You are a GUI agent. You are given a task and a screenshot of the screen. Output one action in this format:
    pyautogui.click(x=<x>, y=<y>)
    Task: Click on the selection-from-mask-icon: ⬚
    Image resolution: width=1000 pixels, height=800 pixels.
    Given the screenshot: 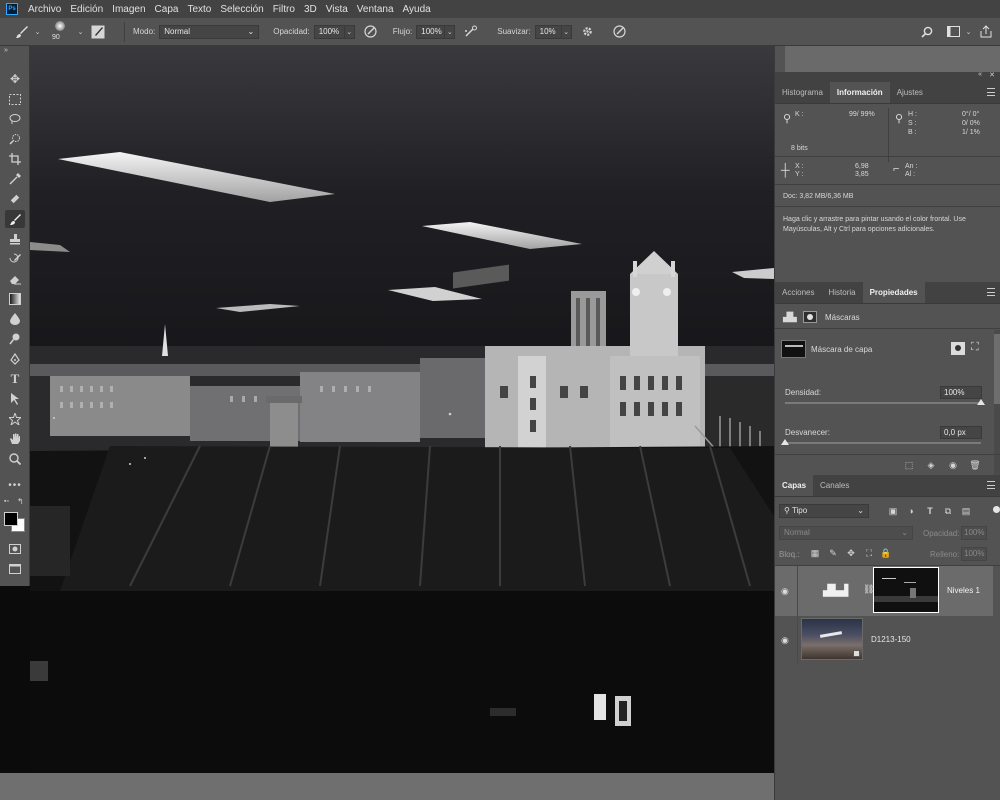 What is the action you would take?
    pyautogui.click(x=909, y=465)
    